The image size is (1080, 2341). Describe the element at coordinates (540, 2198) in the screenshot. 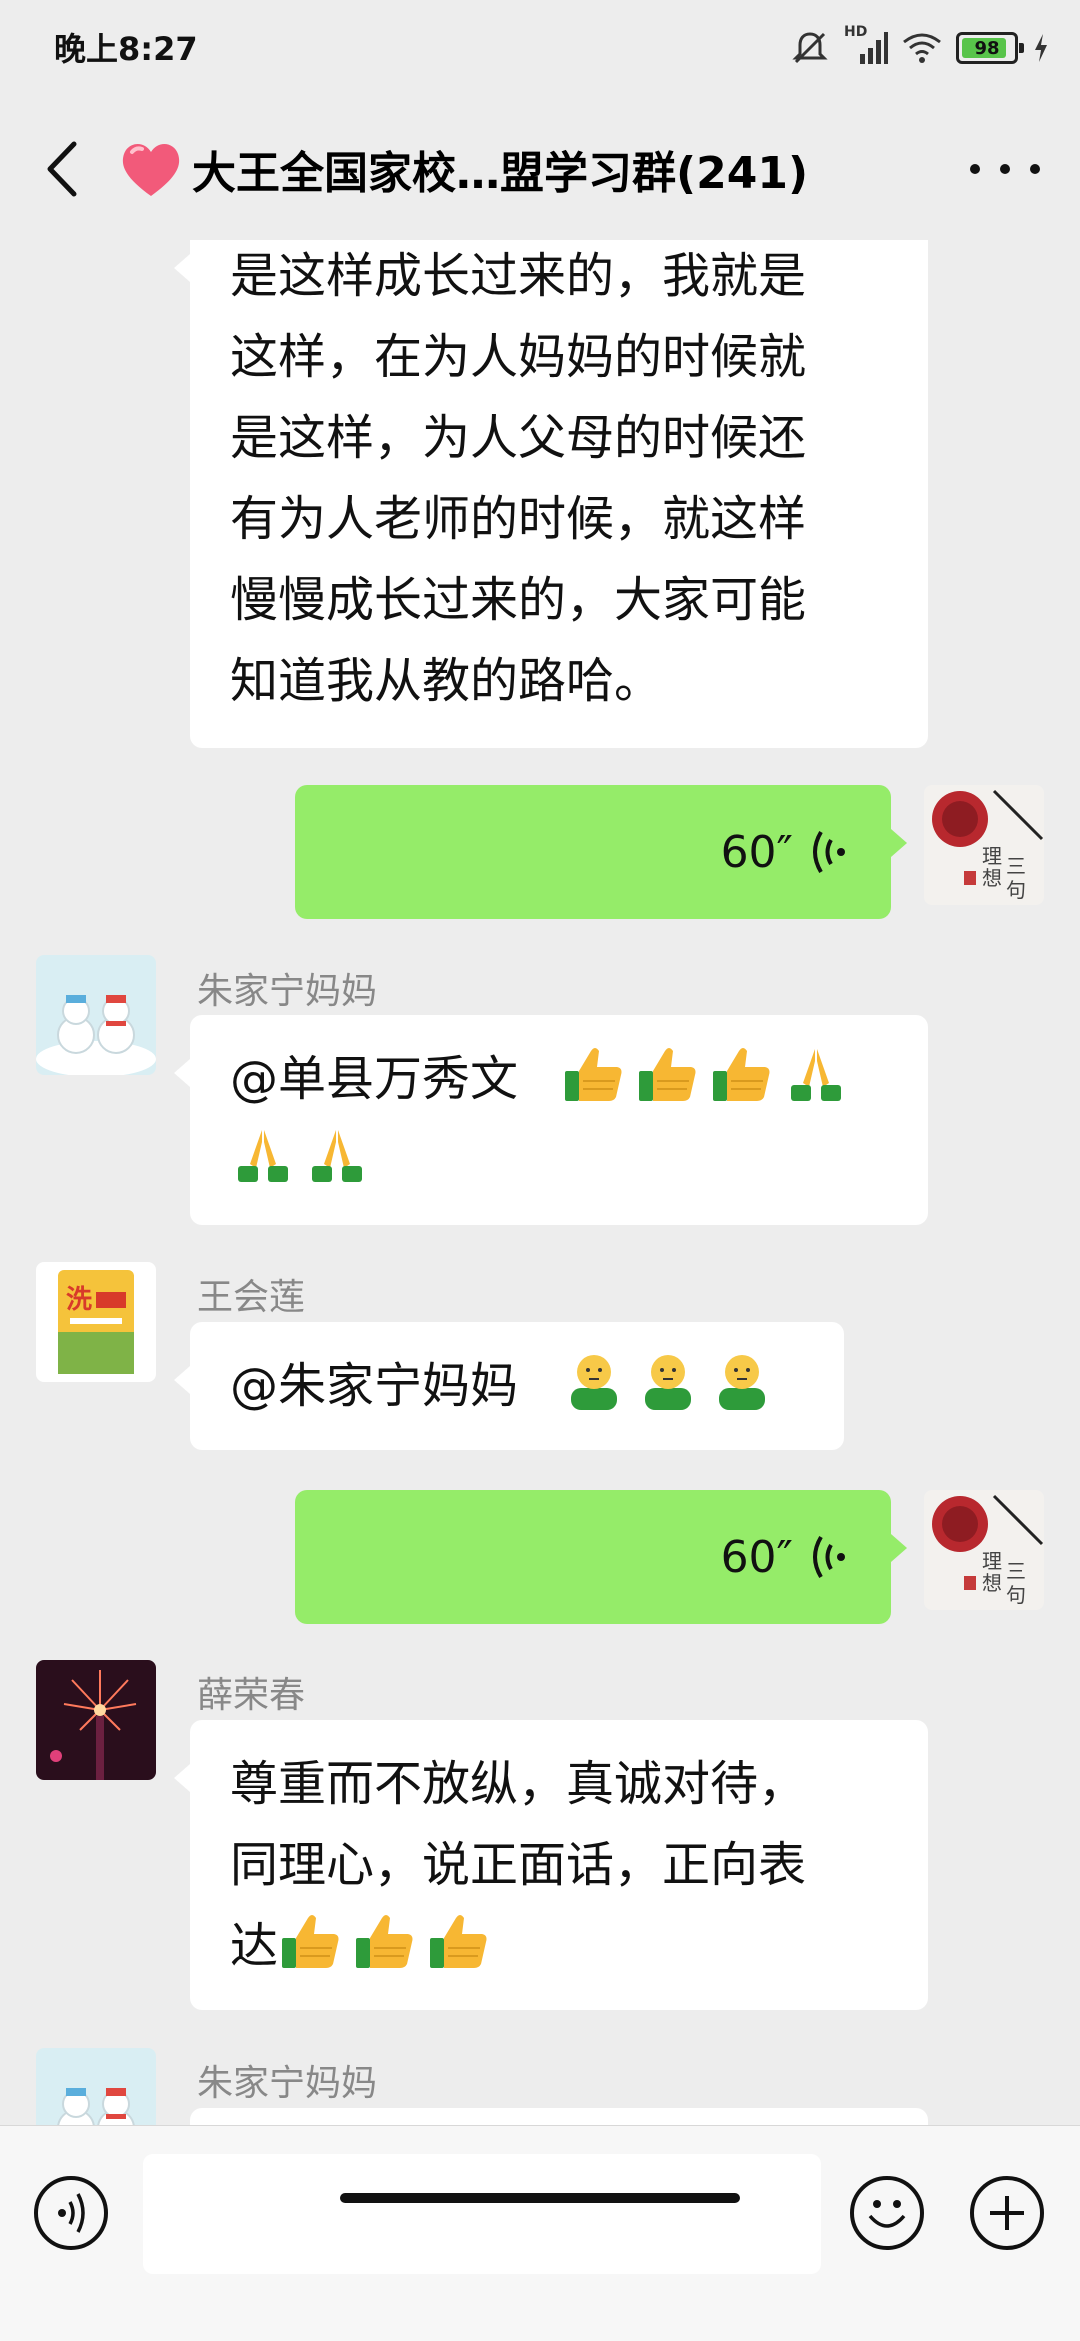

I see `home-indicator` at that location.